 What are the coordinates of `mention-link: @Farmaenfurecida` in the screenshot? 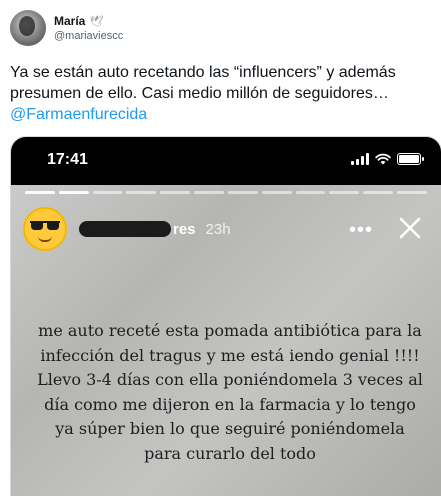 It's located at (224, 114).